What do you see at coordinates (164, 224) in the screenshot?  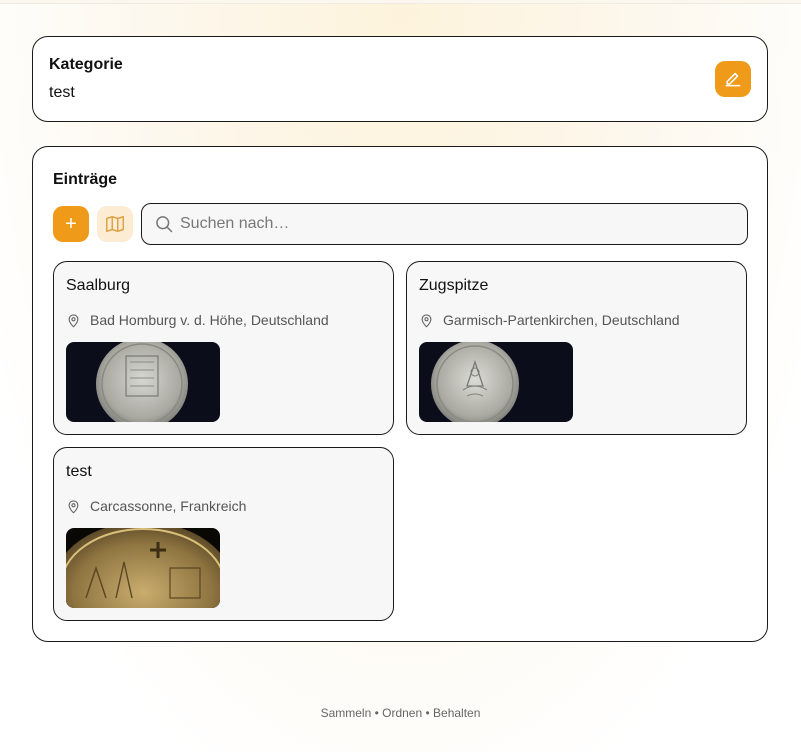 I see `search-icon` at bounding box center [164, 224].